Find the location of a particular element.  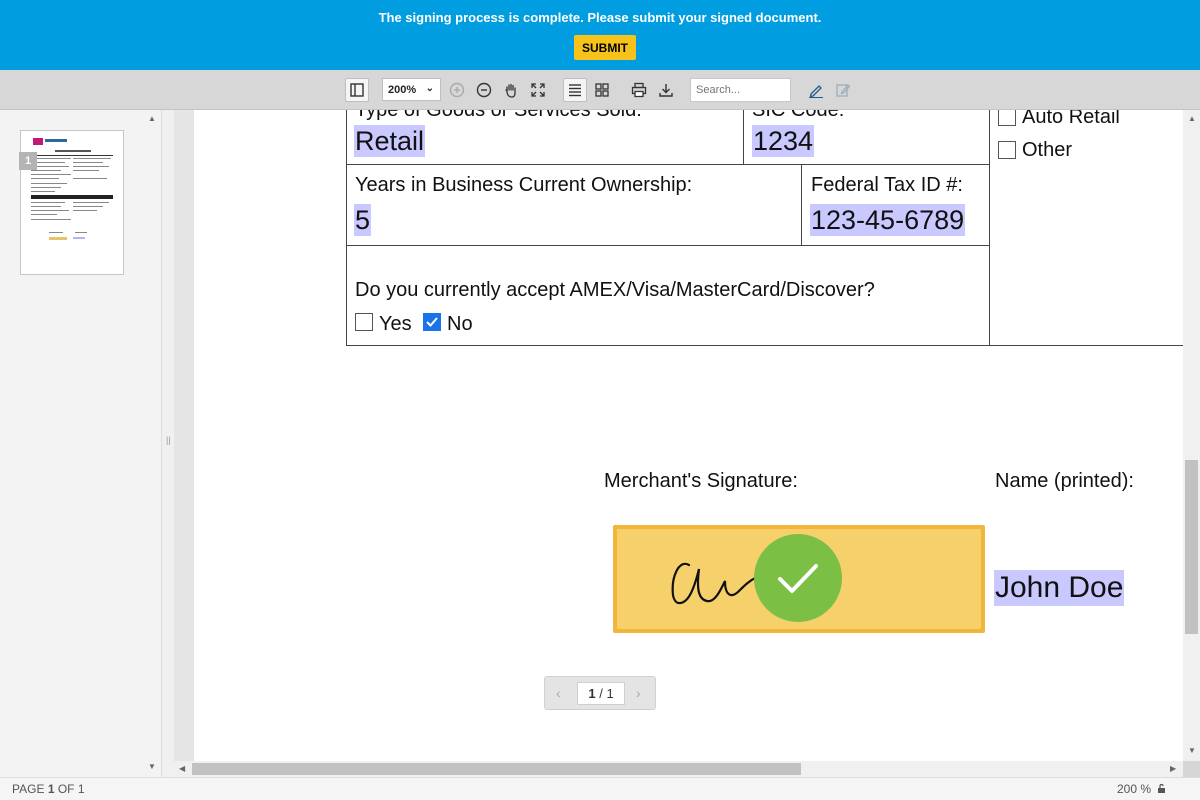

check-icon is located at coordinates (798, 578).